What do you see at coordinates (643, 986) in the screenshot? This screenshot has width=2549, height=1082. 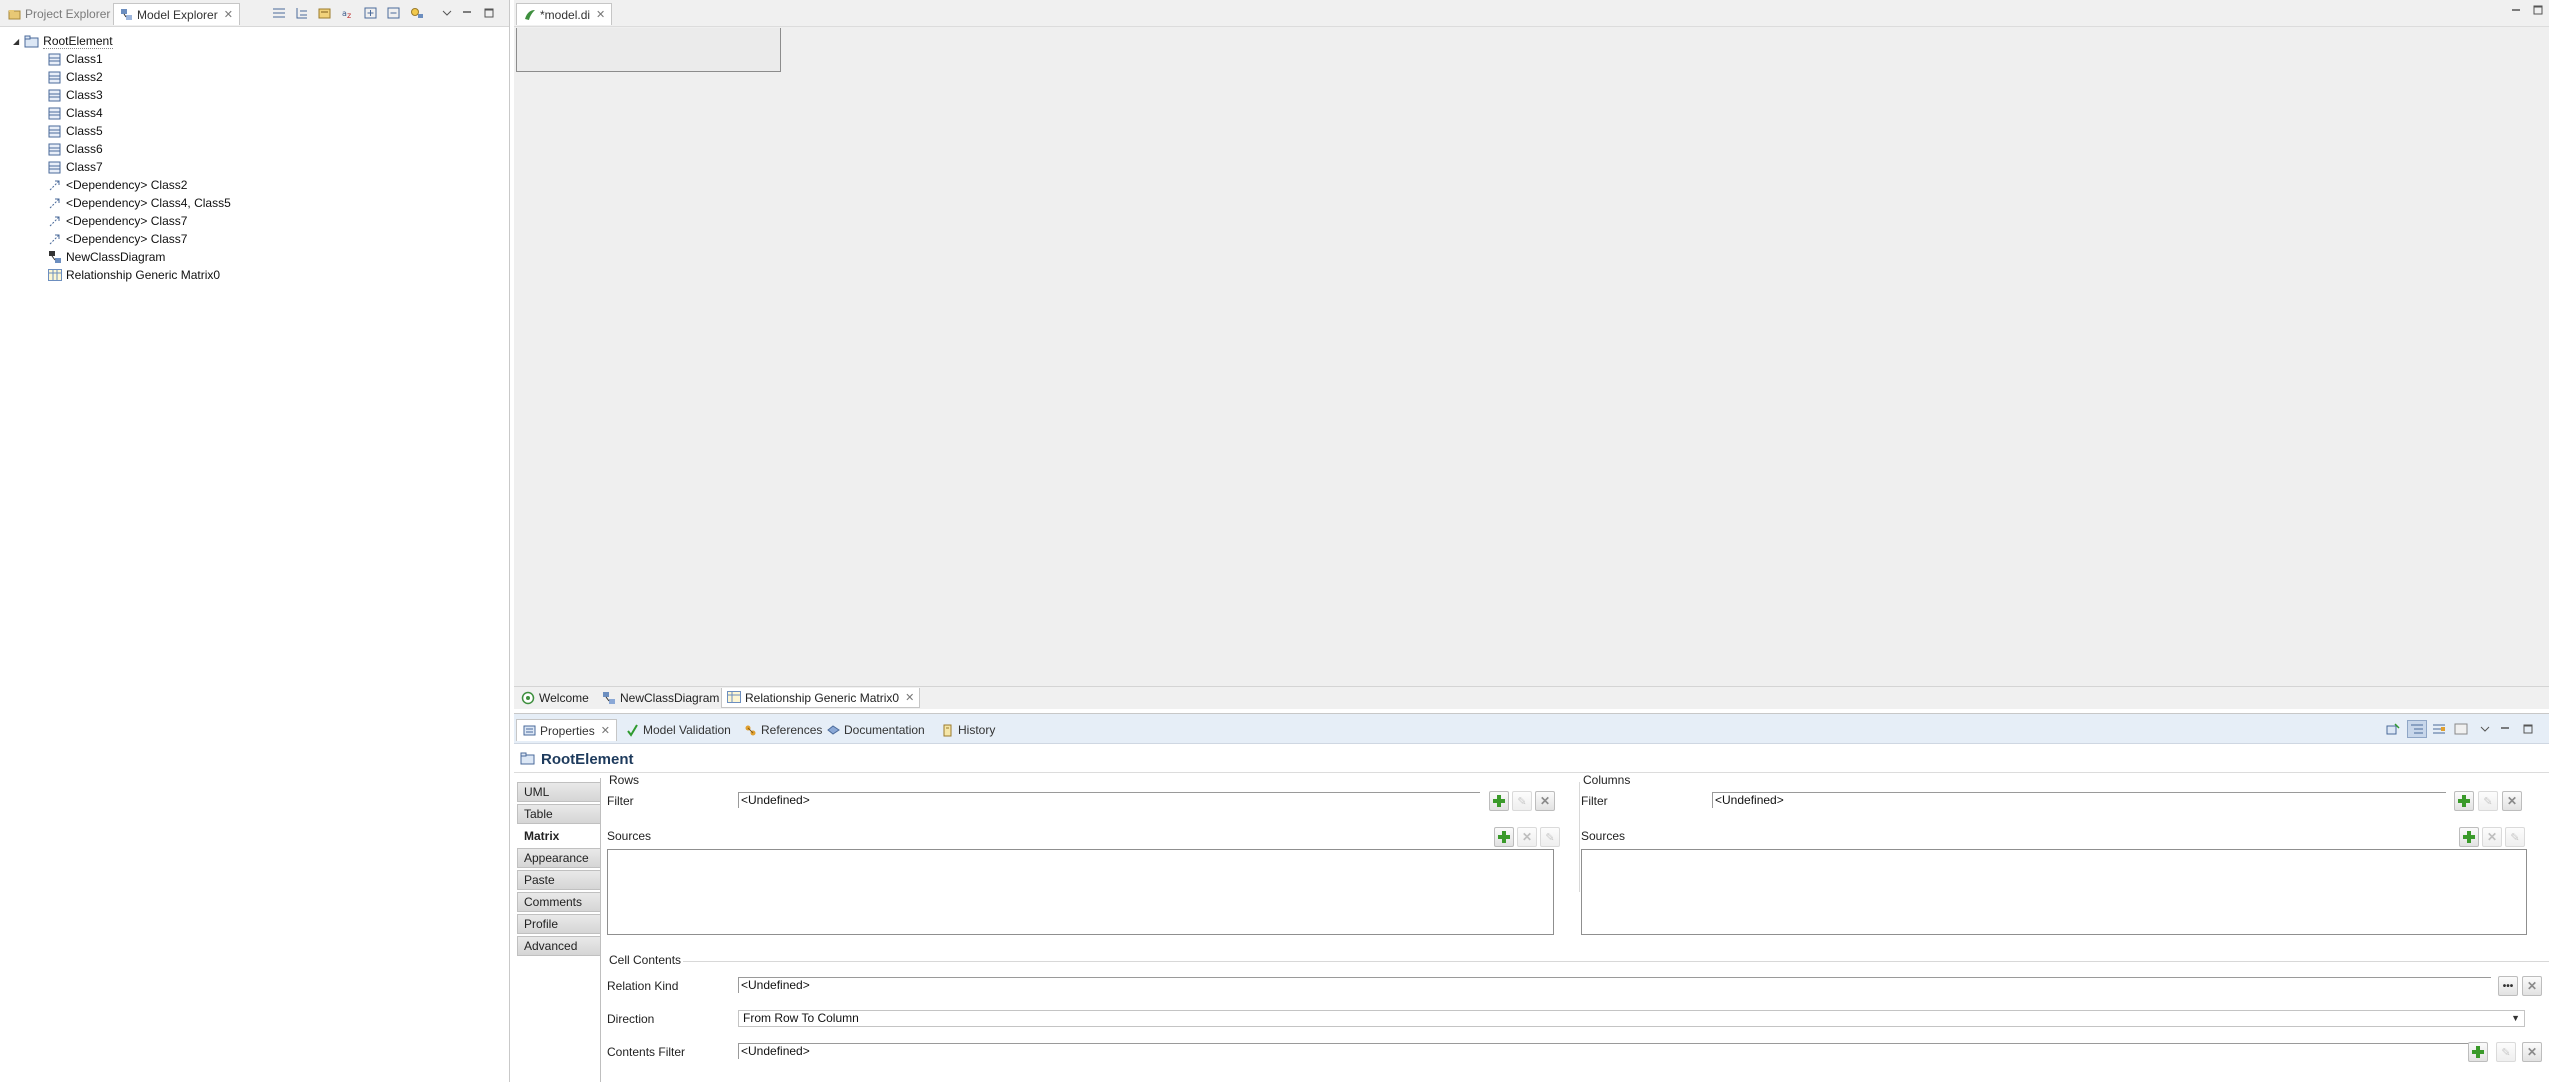 I see `relation-kind-label: Relation Kind` at bounding box center [643, 986].